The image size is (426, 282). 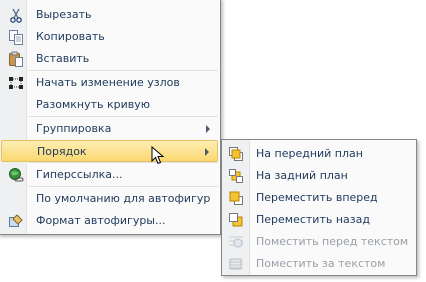 I want to click on hyperlink-globe-icon, so click(x=16, y=175).